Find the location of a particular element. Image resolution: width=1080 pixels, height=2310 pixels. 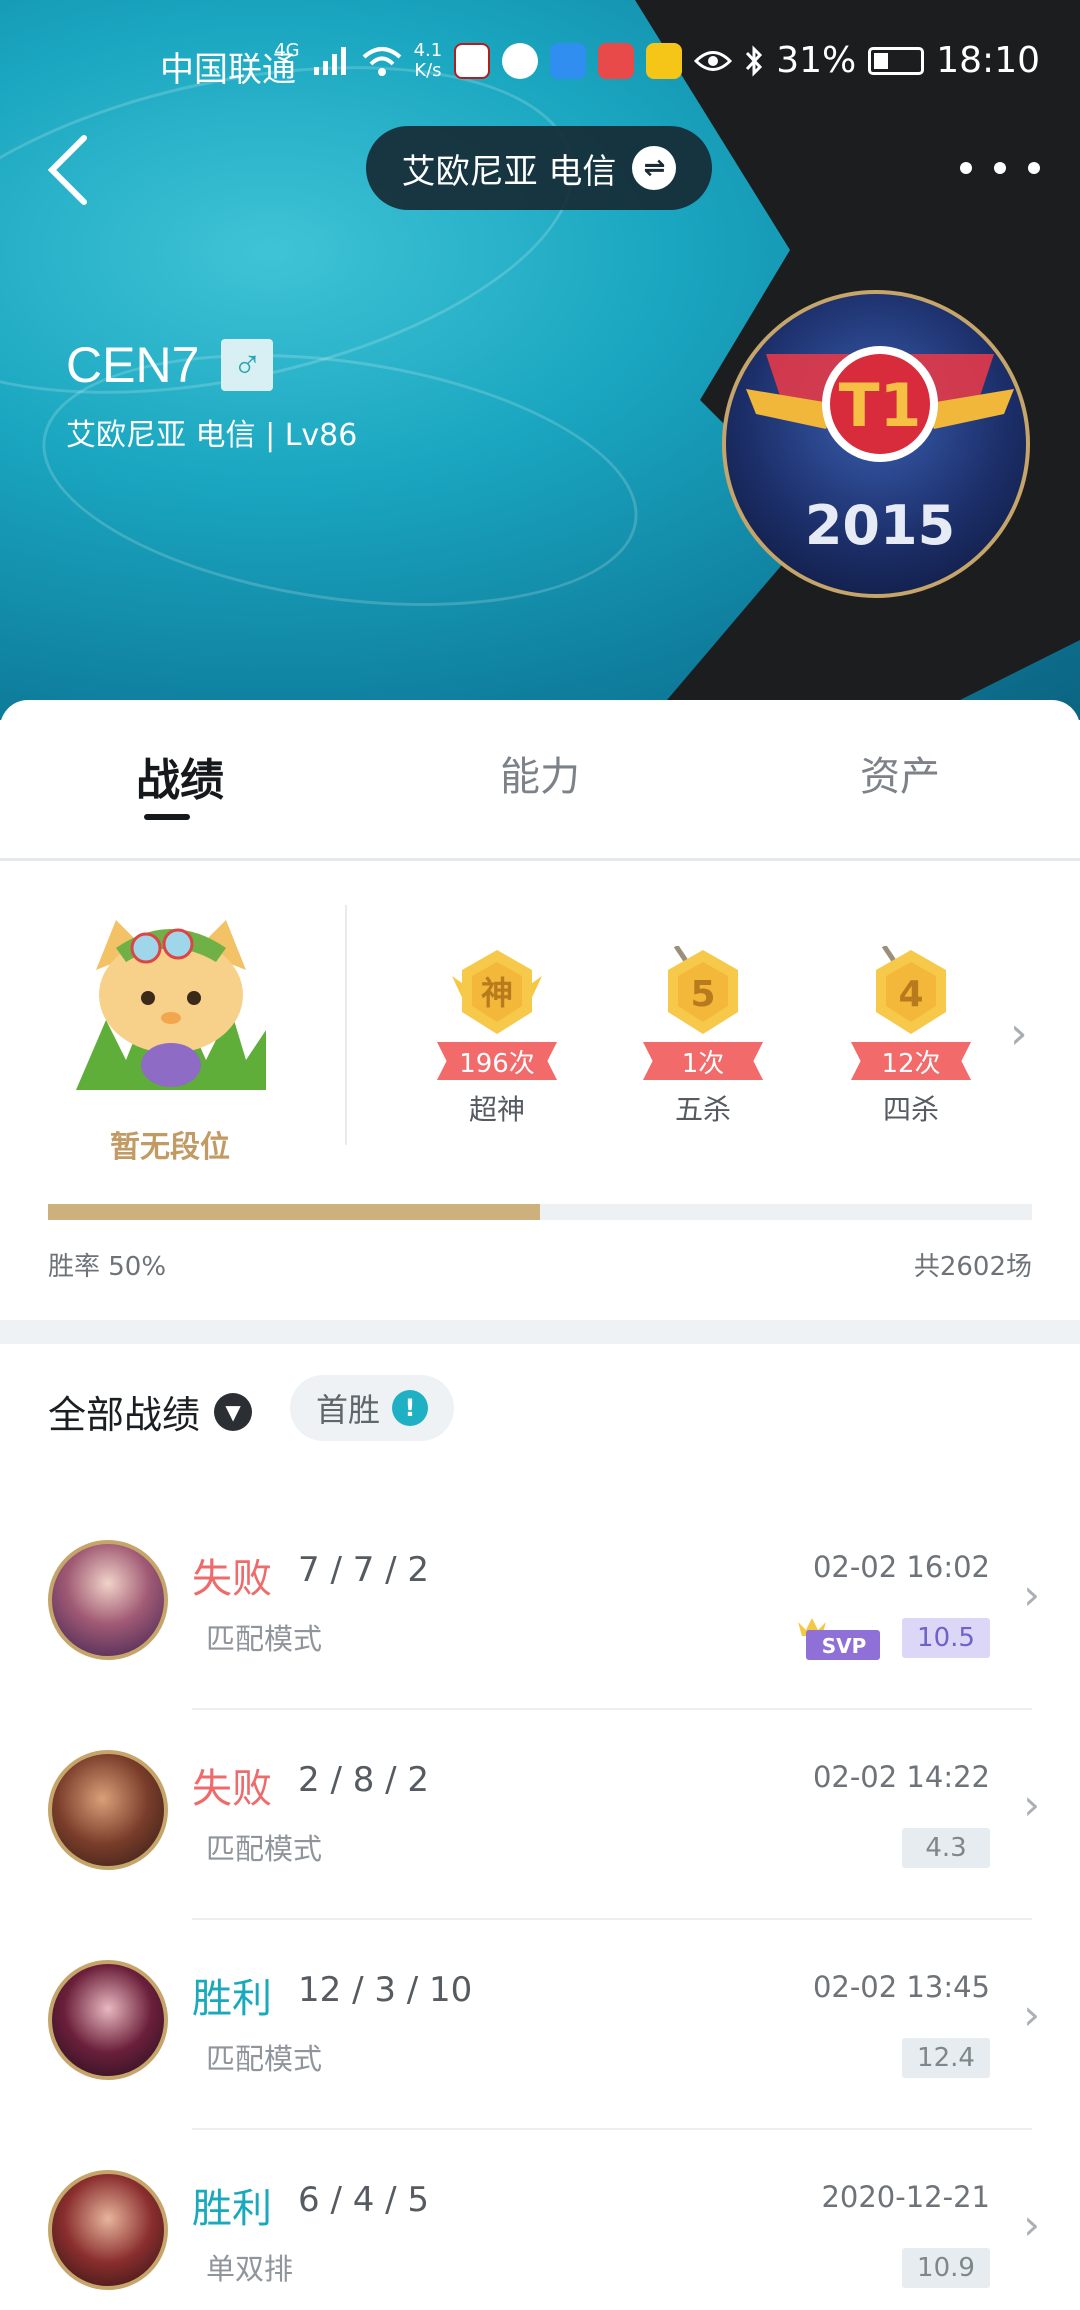

badge-legendary: 神 196次 超神 is located at coordinates (497, 1036).